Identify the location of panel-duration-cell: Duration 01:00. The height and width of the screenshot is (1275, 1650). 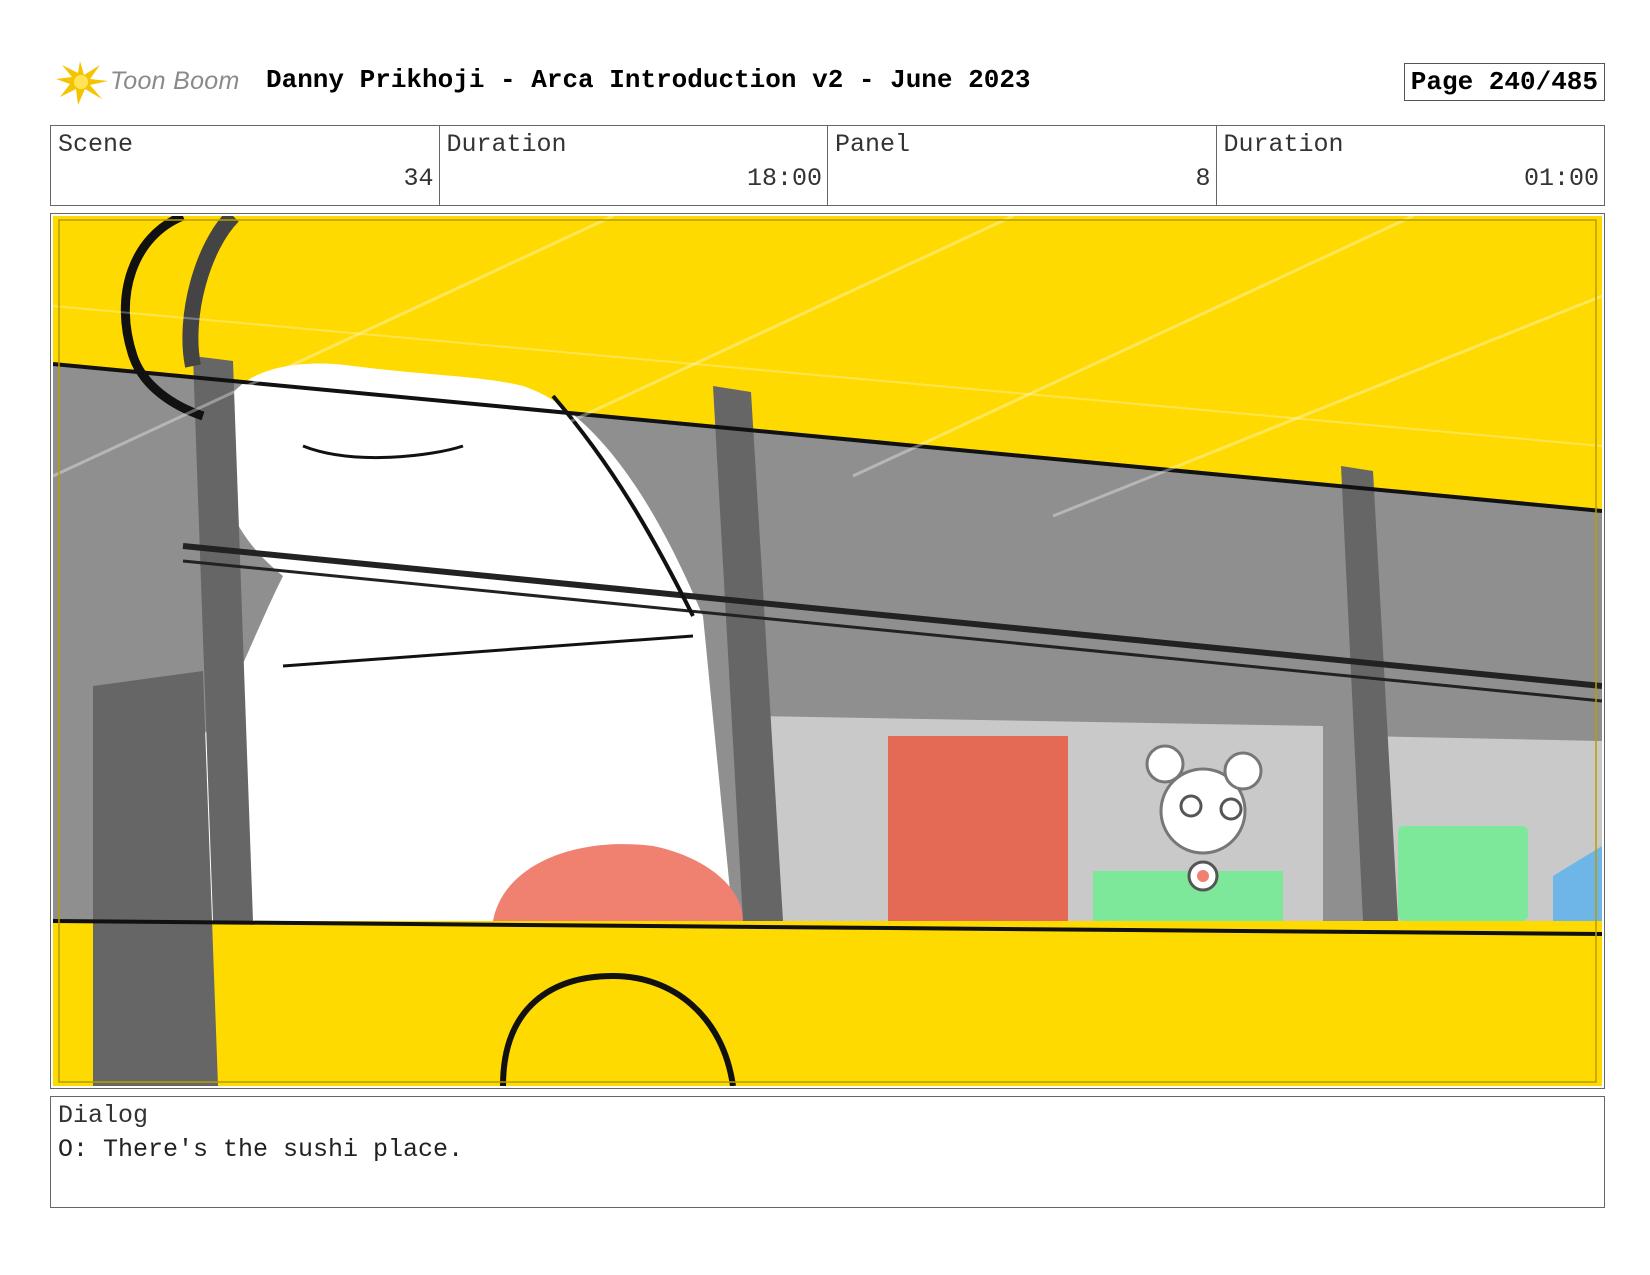
(1411, 165).